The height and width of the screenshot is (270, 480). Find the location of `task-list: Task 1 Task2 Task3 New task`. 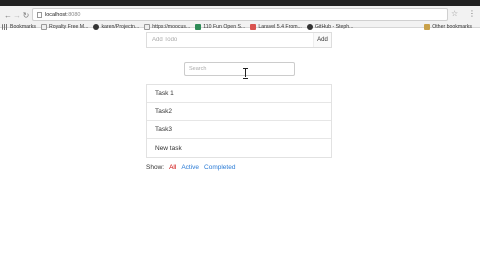

task-list: Task 1 Task2 Task3 New task is located at coordinates (239, 121).